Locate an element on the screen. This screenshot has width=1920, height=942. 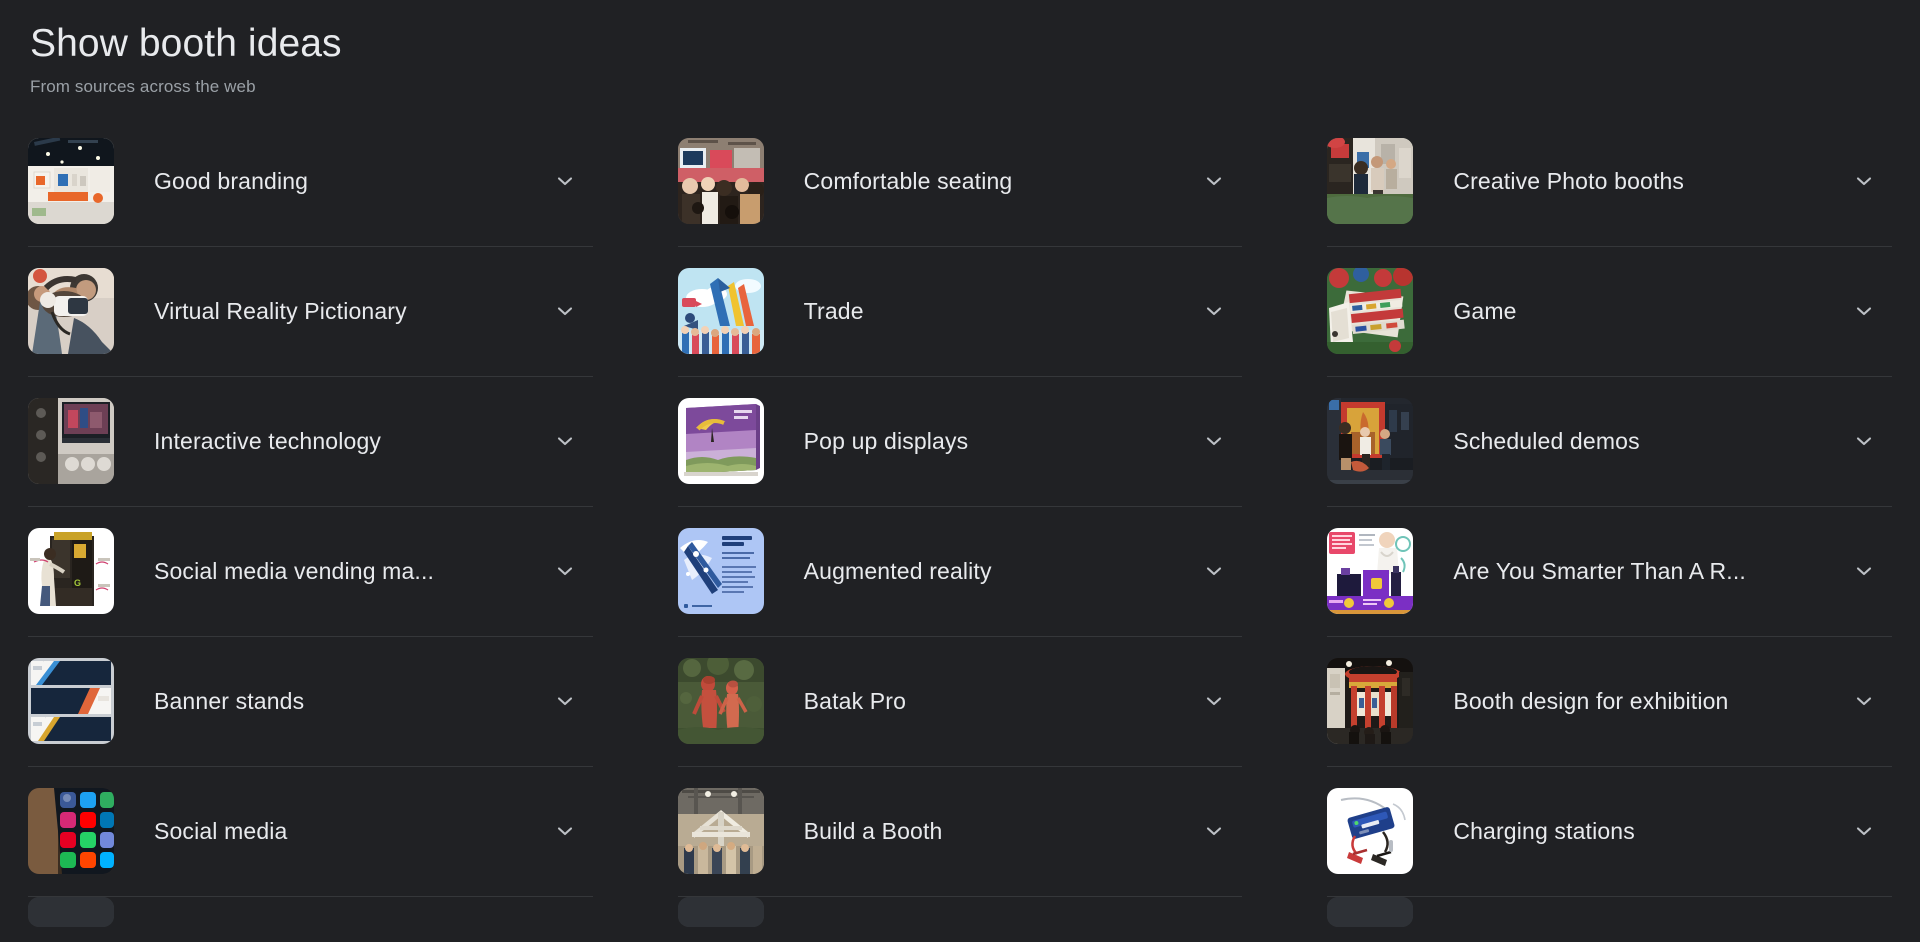
idea-label: Pop up displays is located at coordinates (886, 440).